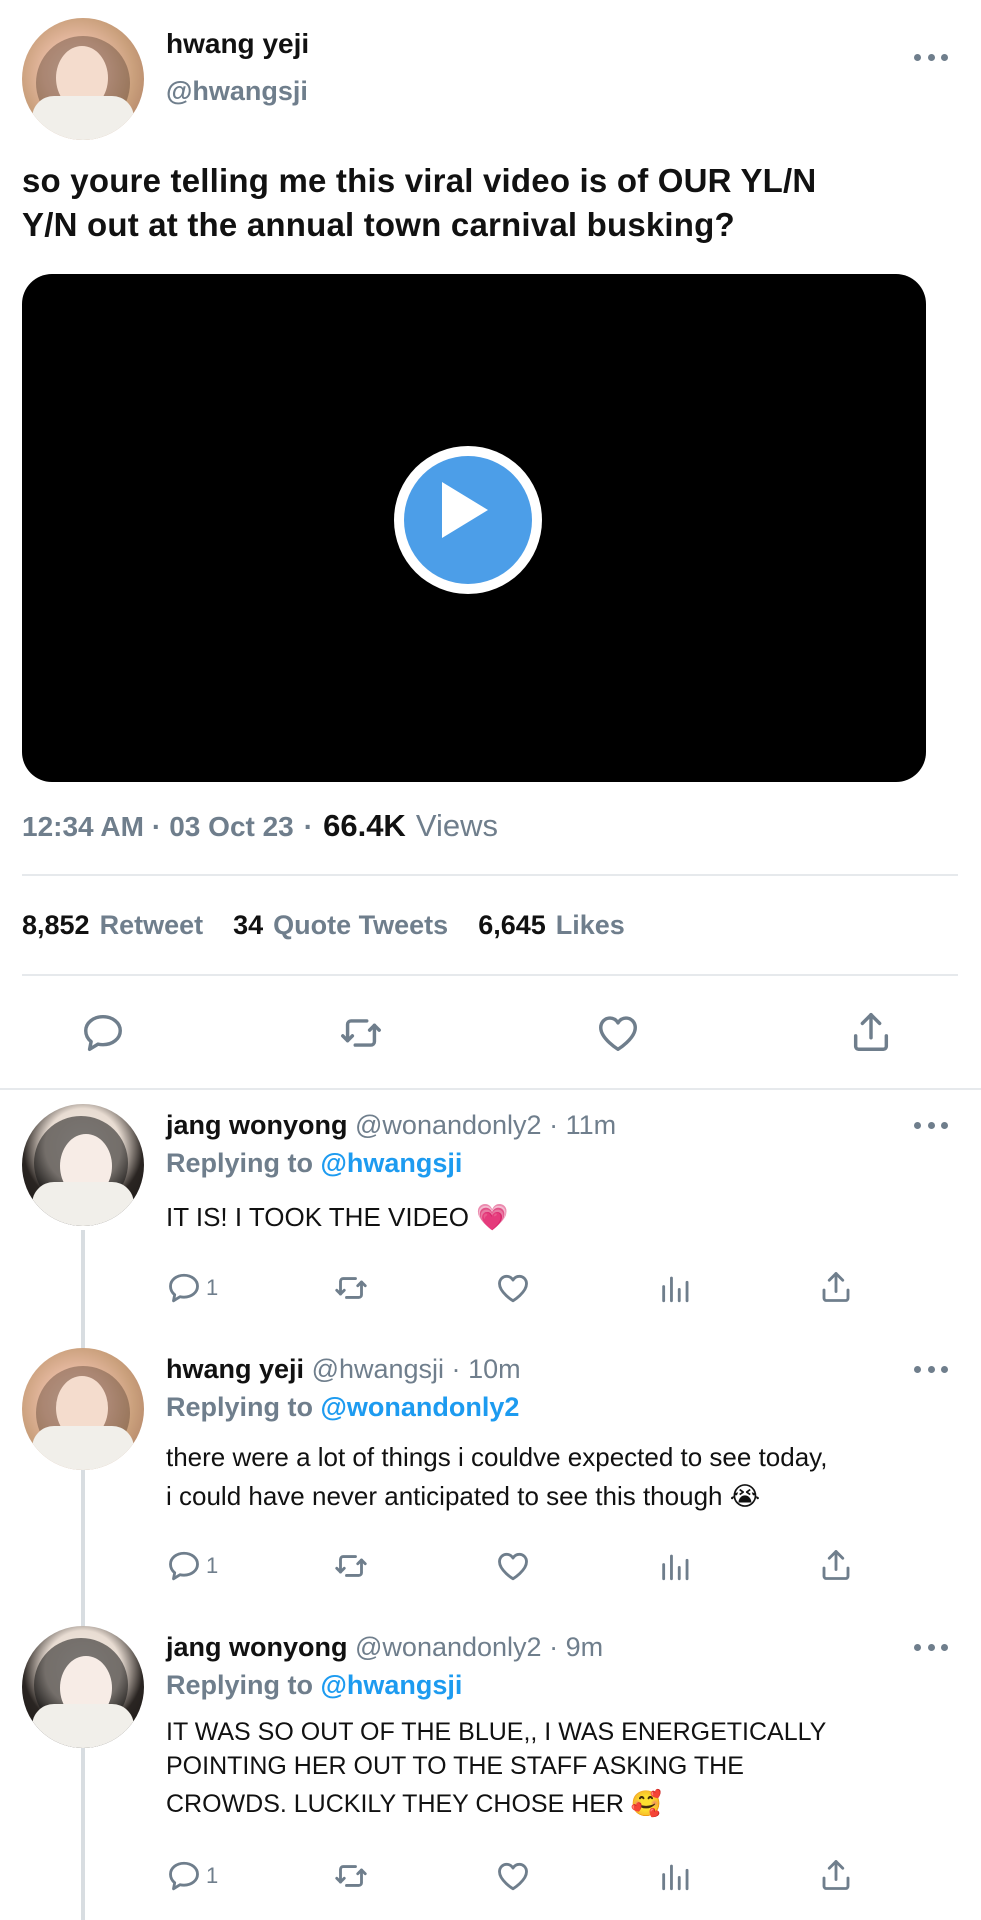 Image resolution: width=981 pixels, height=1920 pixels. I want to click on retweets-label: Retweet, so click(152, 925).